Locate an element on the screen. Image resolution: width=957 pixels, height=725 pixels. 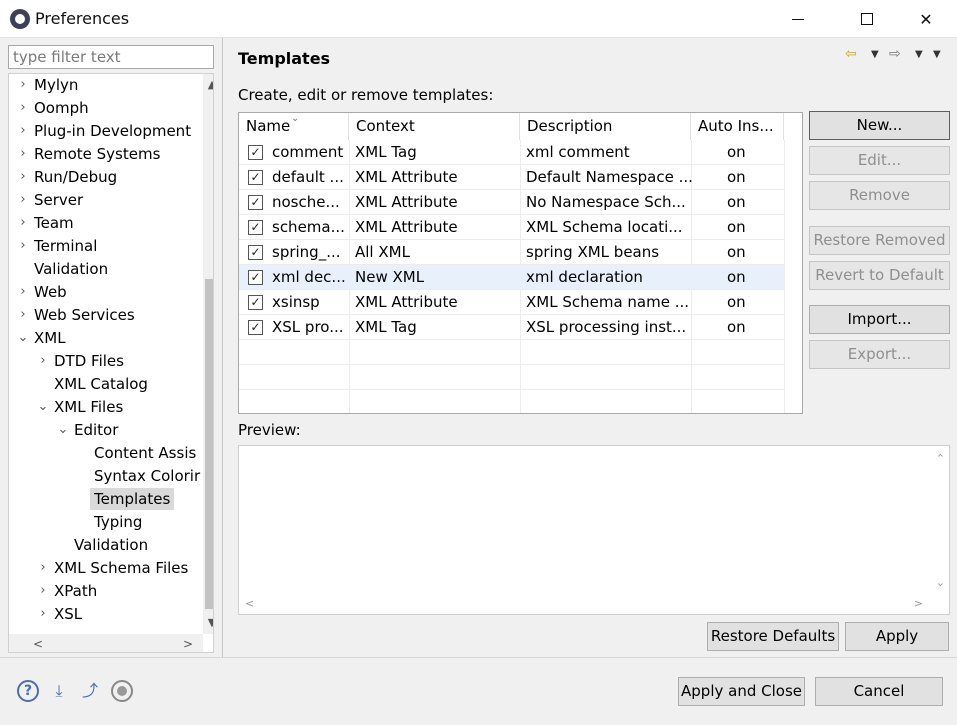
minimize-icon is located at coordinates (798, 19).